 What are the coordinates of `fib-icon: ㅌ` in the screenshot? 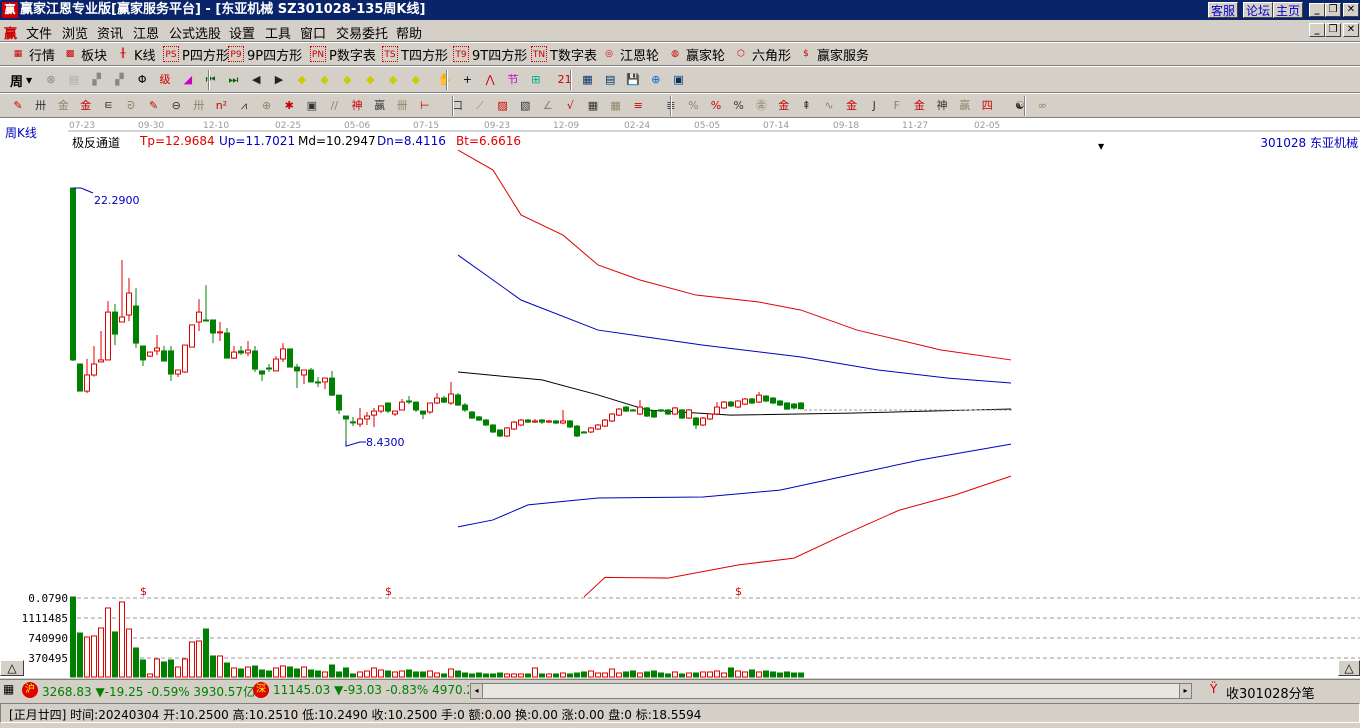 It's located at (108, 106).